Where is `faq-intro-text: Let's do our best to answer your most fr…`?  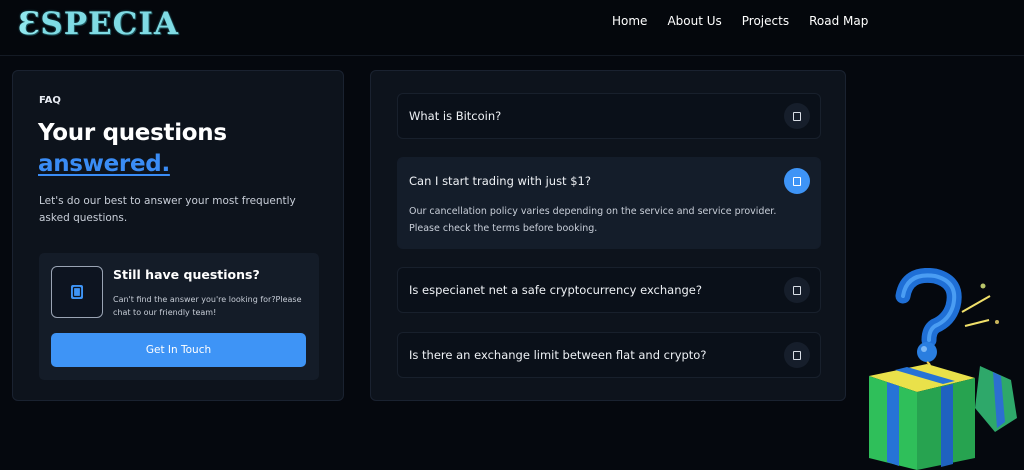
faq-intro-text: Let's do our best to answer your most fr… is located at coordinates (167, 209).